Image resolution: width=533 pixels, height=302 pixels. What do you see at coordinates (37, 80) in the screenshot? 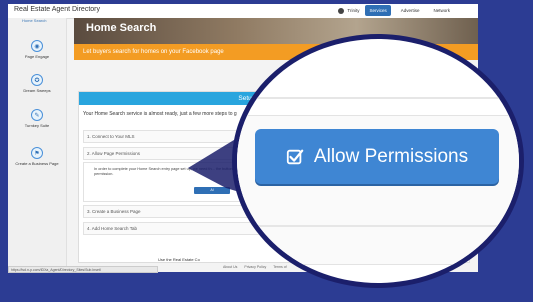
I see `badge-icon: ✪` at bounding box center [37, 80].